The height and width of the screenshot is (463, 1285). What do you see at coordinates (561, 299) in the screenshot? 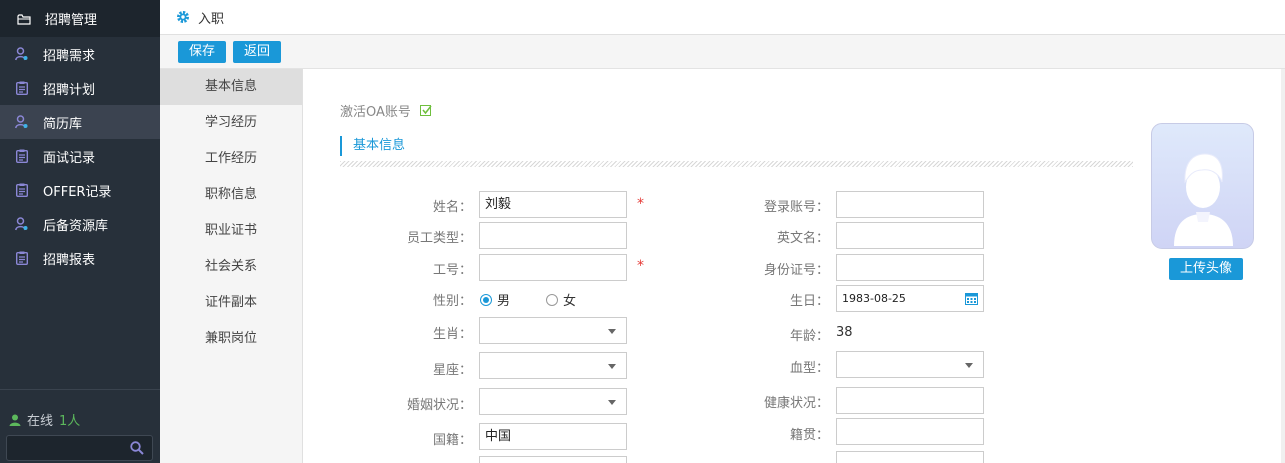
I see `gender-female-radio: 女` at bounding box center [561, 299].